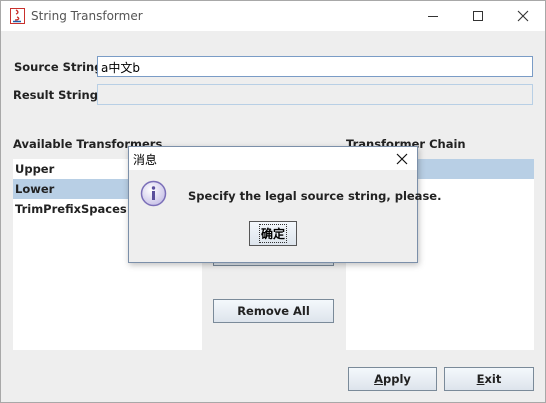  Describe the element at coordinates (87, 16) in the screenshot. I see `window-title: String Transformer` at that location.